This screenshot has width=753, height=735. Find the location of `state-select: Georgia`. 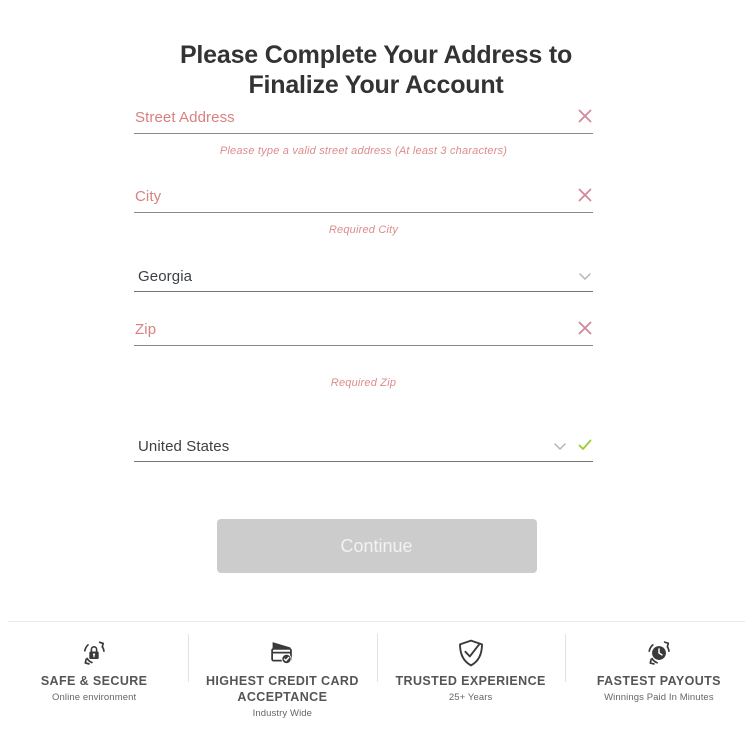

state-select: Georgia is located at coordinates (363, 278).